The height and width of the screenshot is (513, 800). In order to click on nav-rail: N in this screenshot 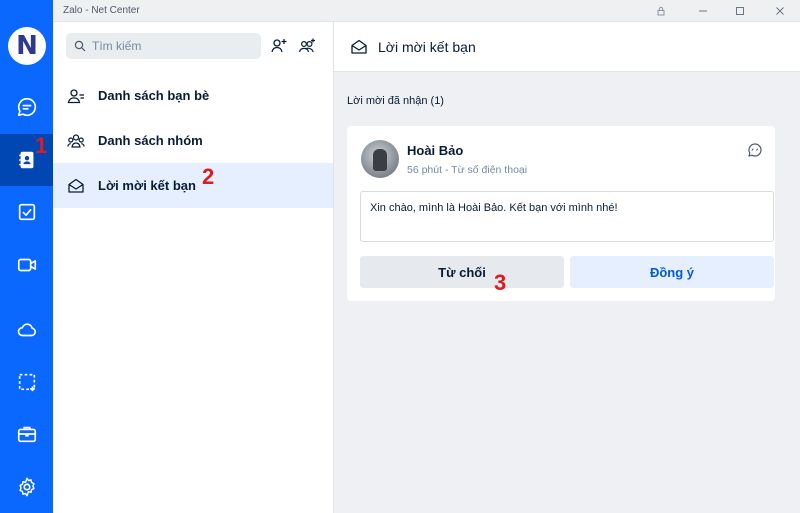, I will do `click(26, 256)`.